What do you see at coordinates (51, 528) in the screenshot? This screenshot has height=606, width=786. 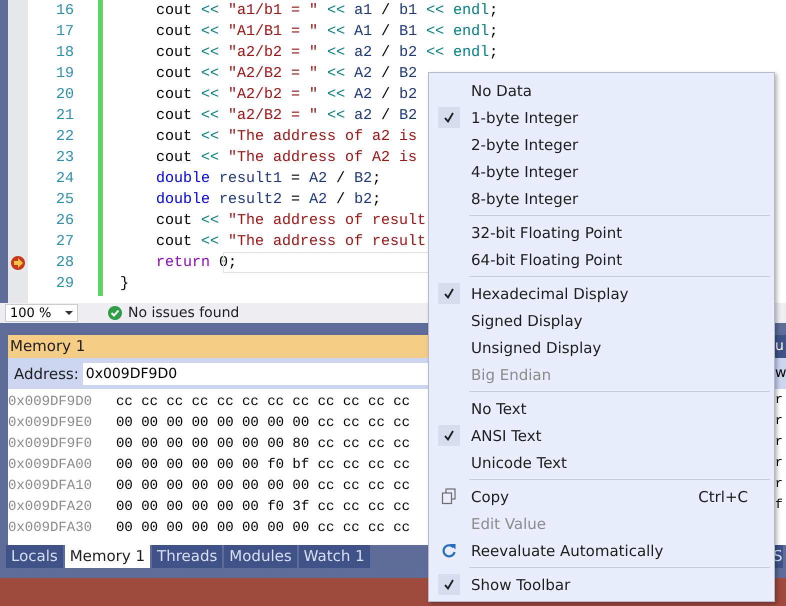 I see `memory-address: 0x009DFA30` at bounding box center [51, 528].